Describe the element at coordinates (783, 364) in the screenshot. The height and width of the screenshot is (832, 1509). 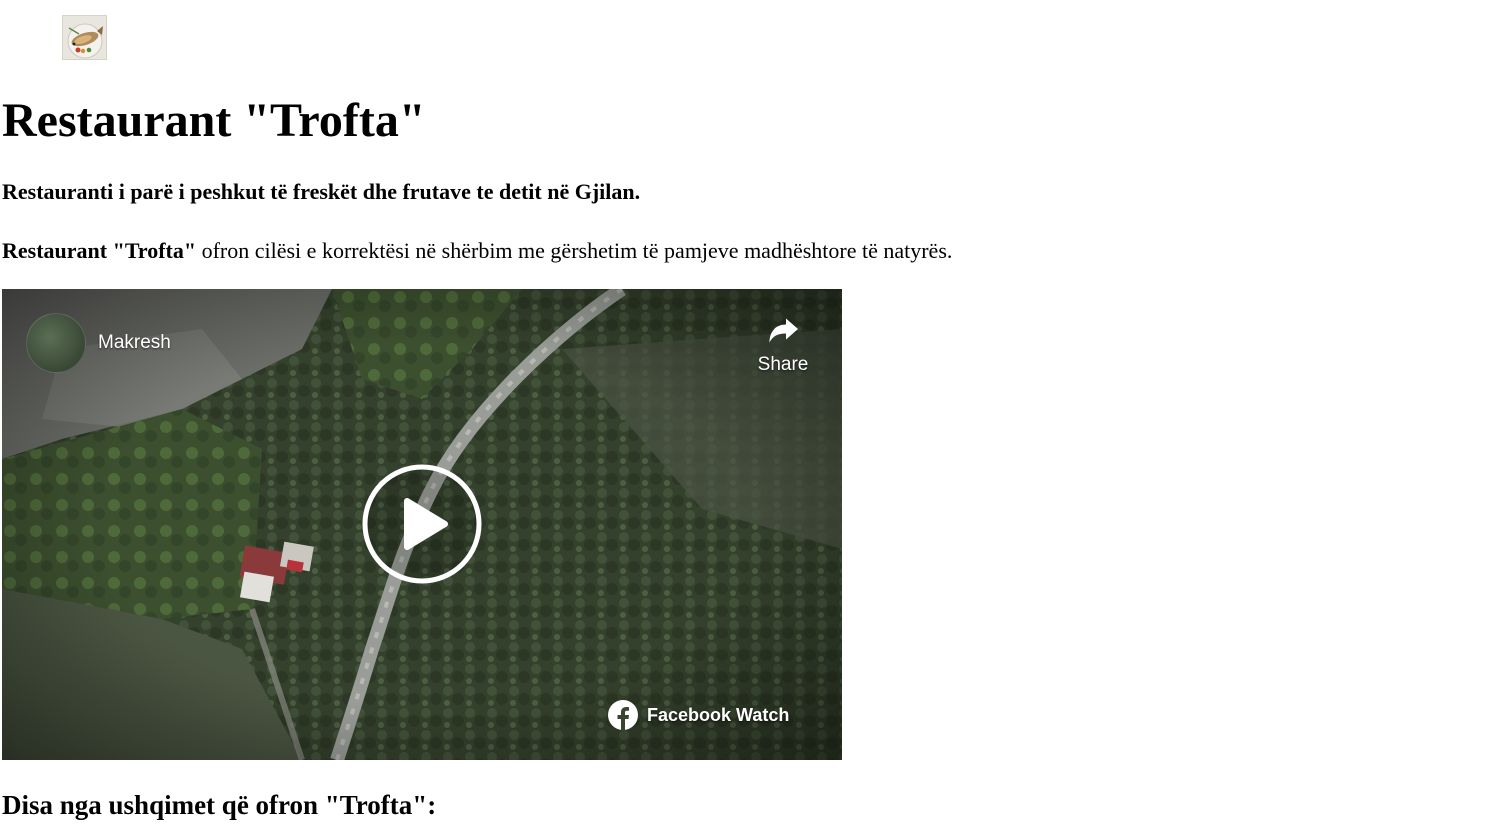
I see `share-label: Share` at that location.